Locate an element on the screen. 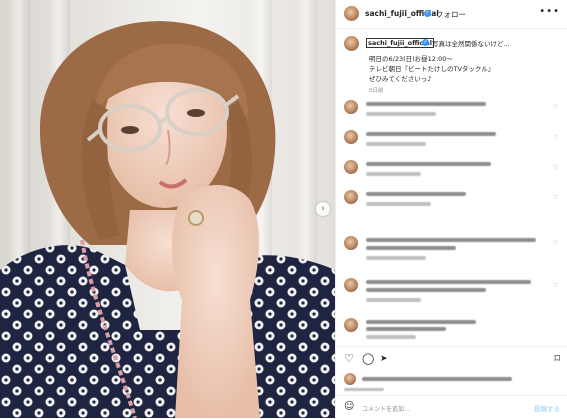 The image size is (567, 419). follow-button: フォロー is located at coordinates (451, 14).